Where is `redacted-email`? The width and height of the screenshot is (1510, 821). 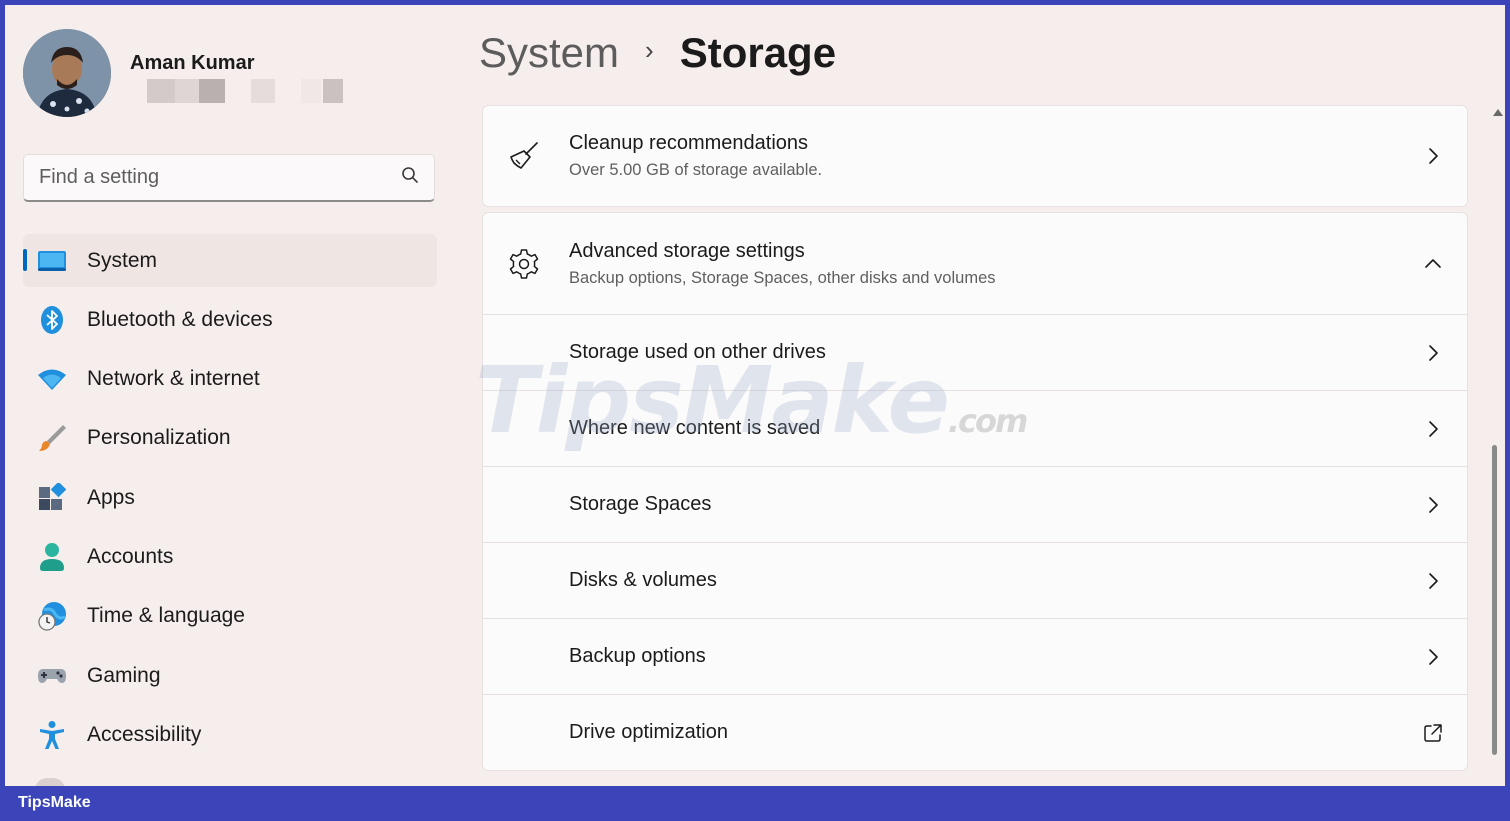
redacted-email is located at coordinates (235, 91).